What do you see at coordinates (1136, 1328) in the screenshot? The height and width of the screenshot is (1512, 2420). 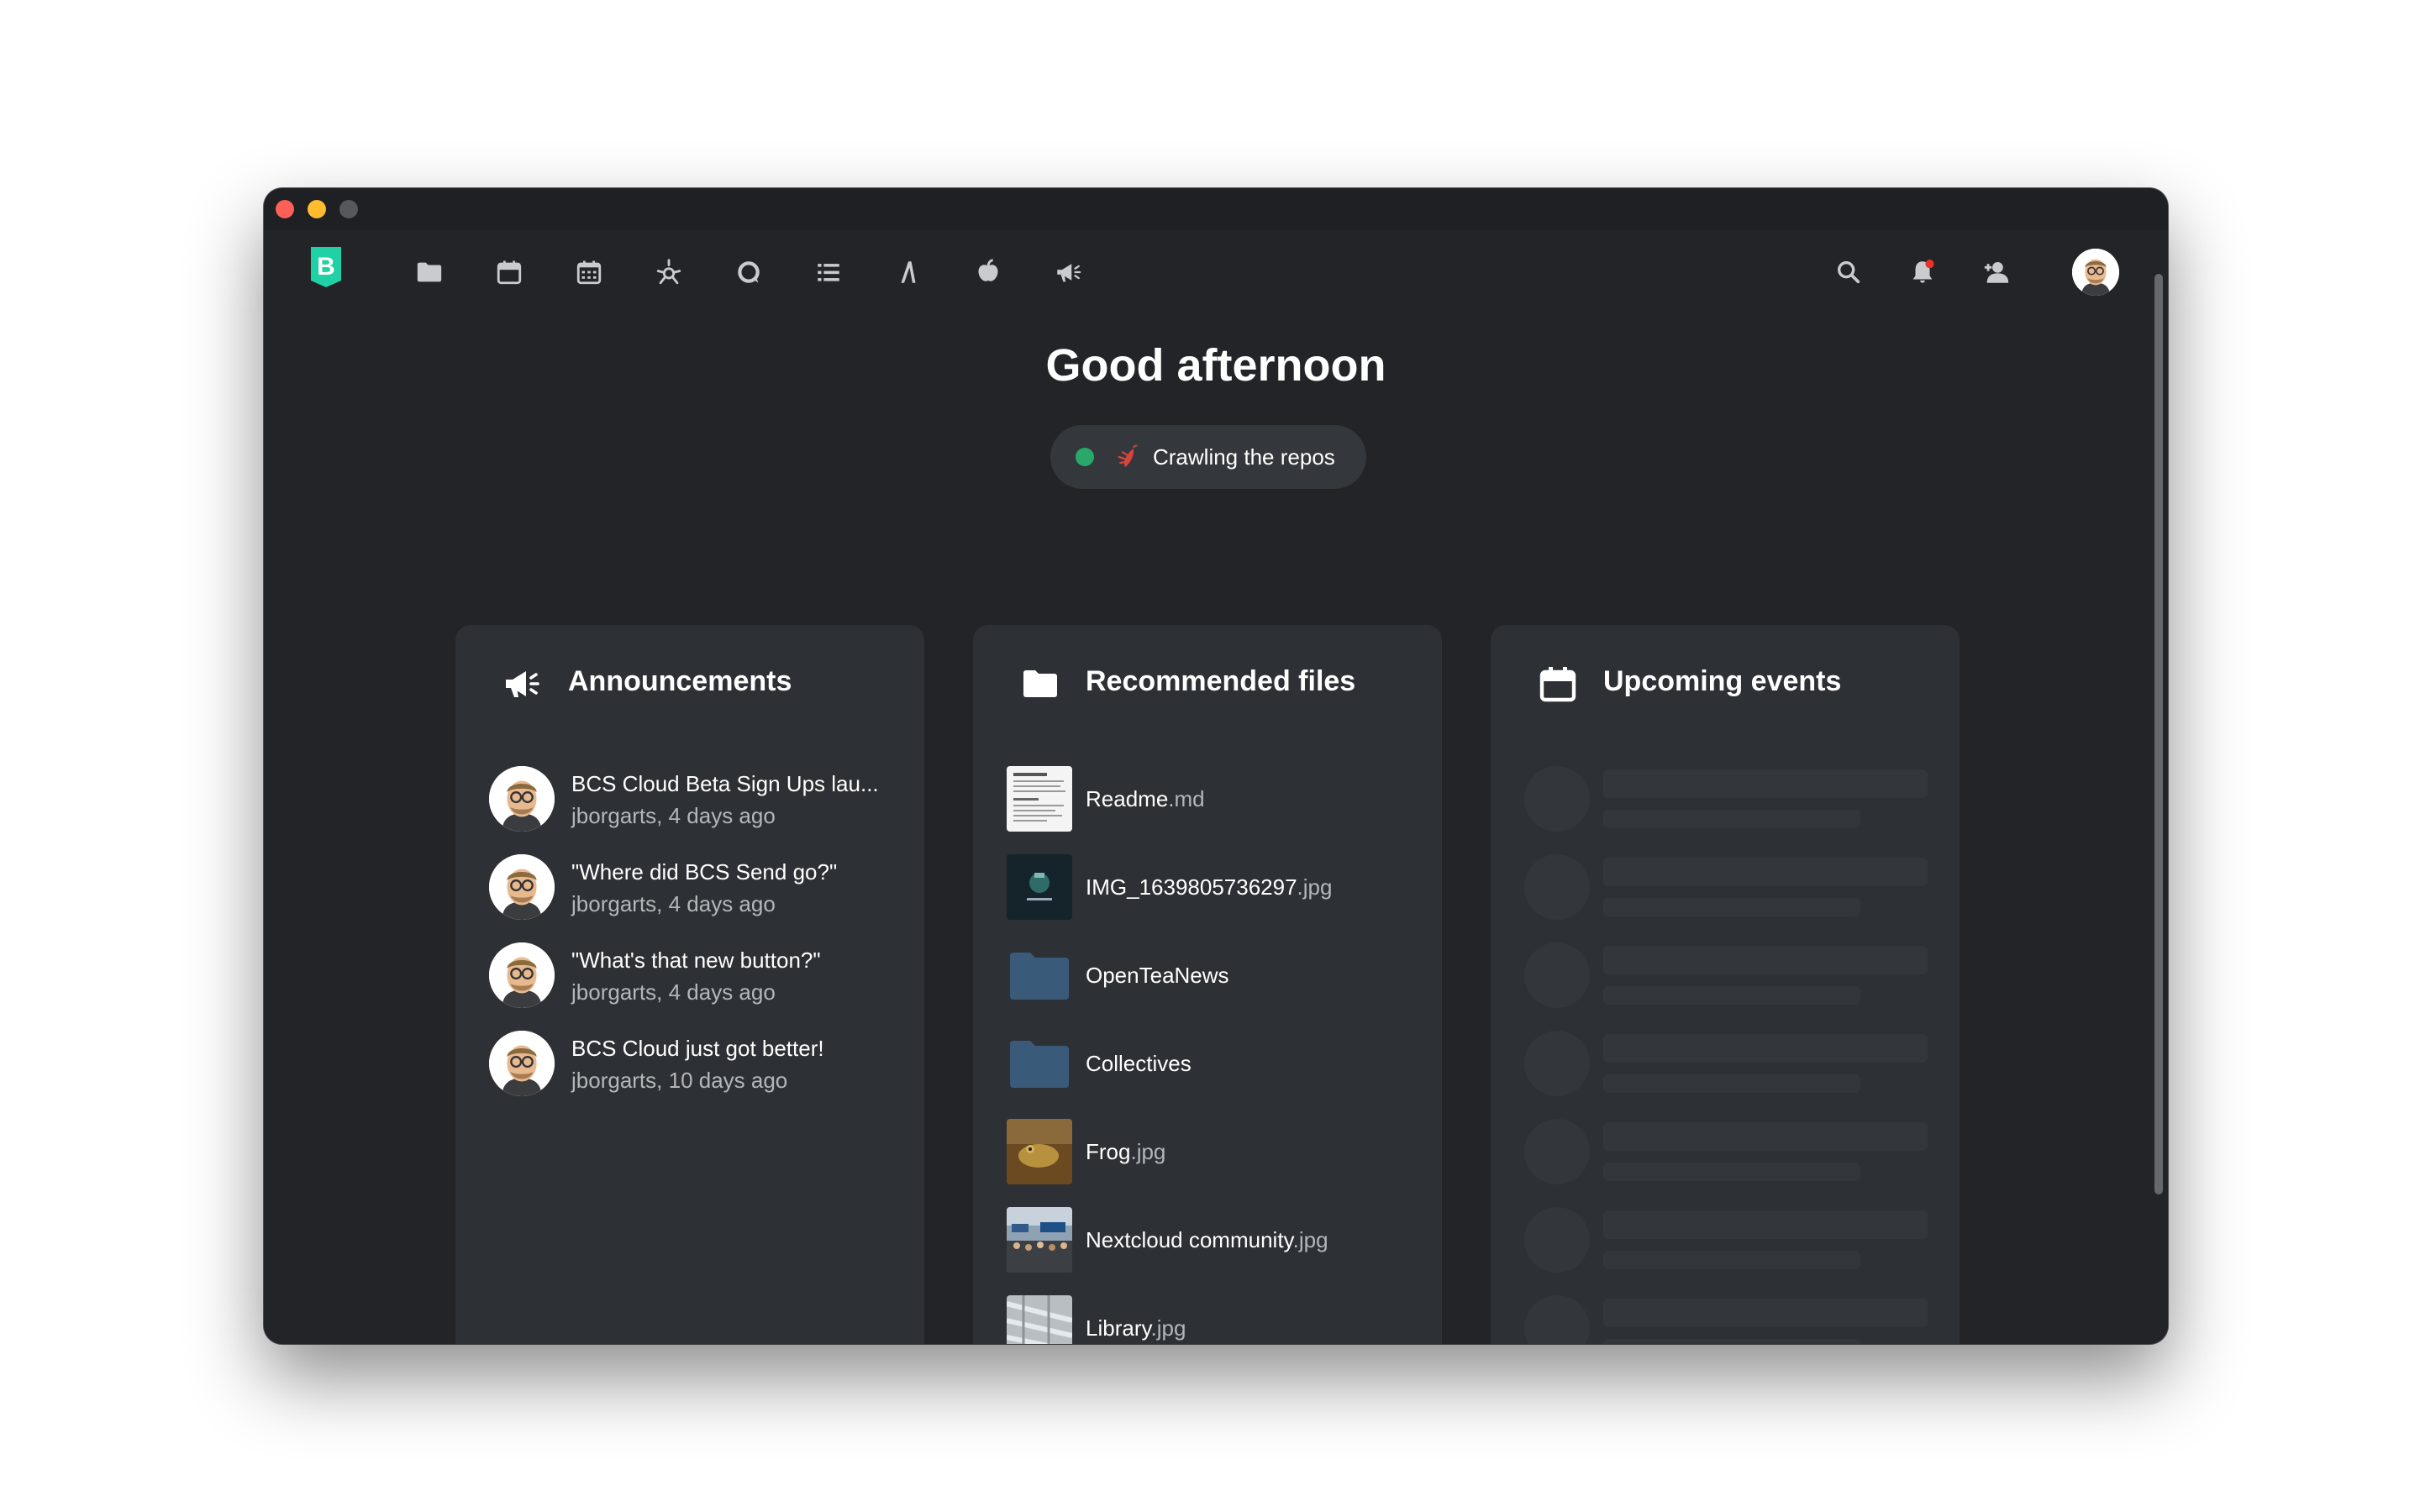 I see `file-name-label: Library.jpg` at bounding box center [1136, 1328].